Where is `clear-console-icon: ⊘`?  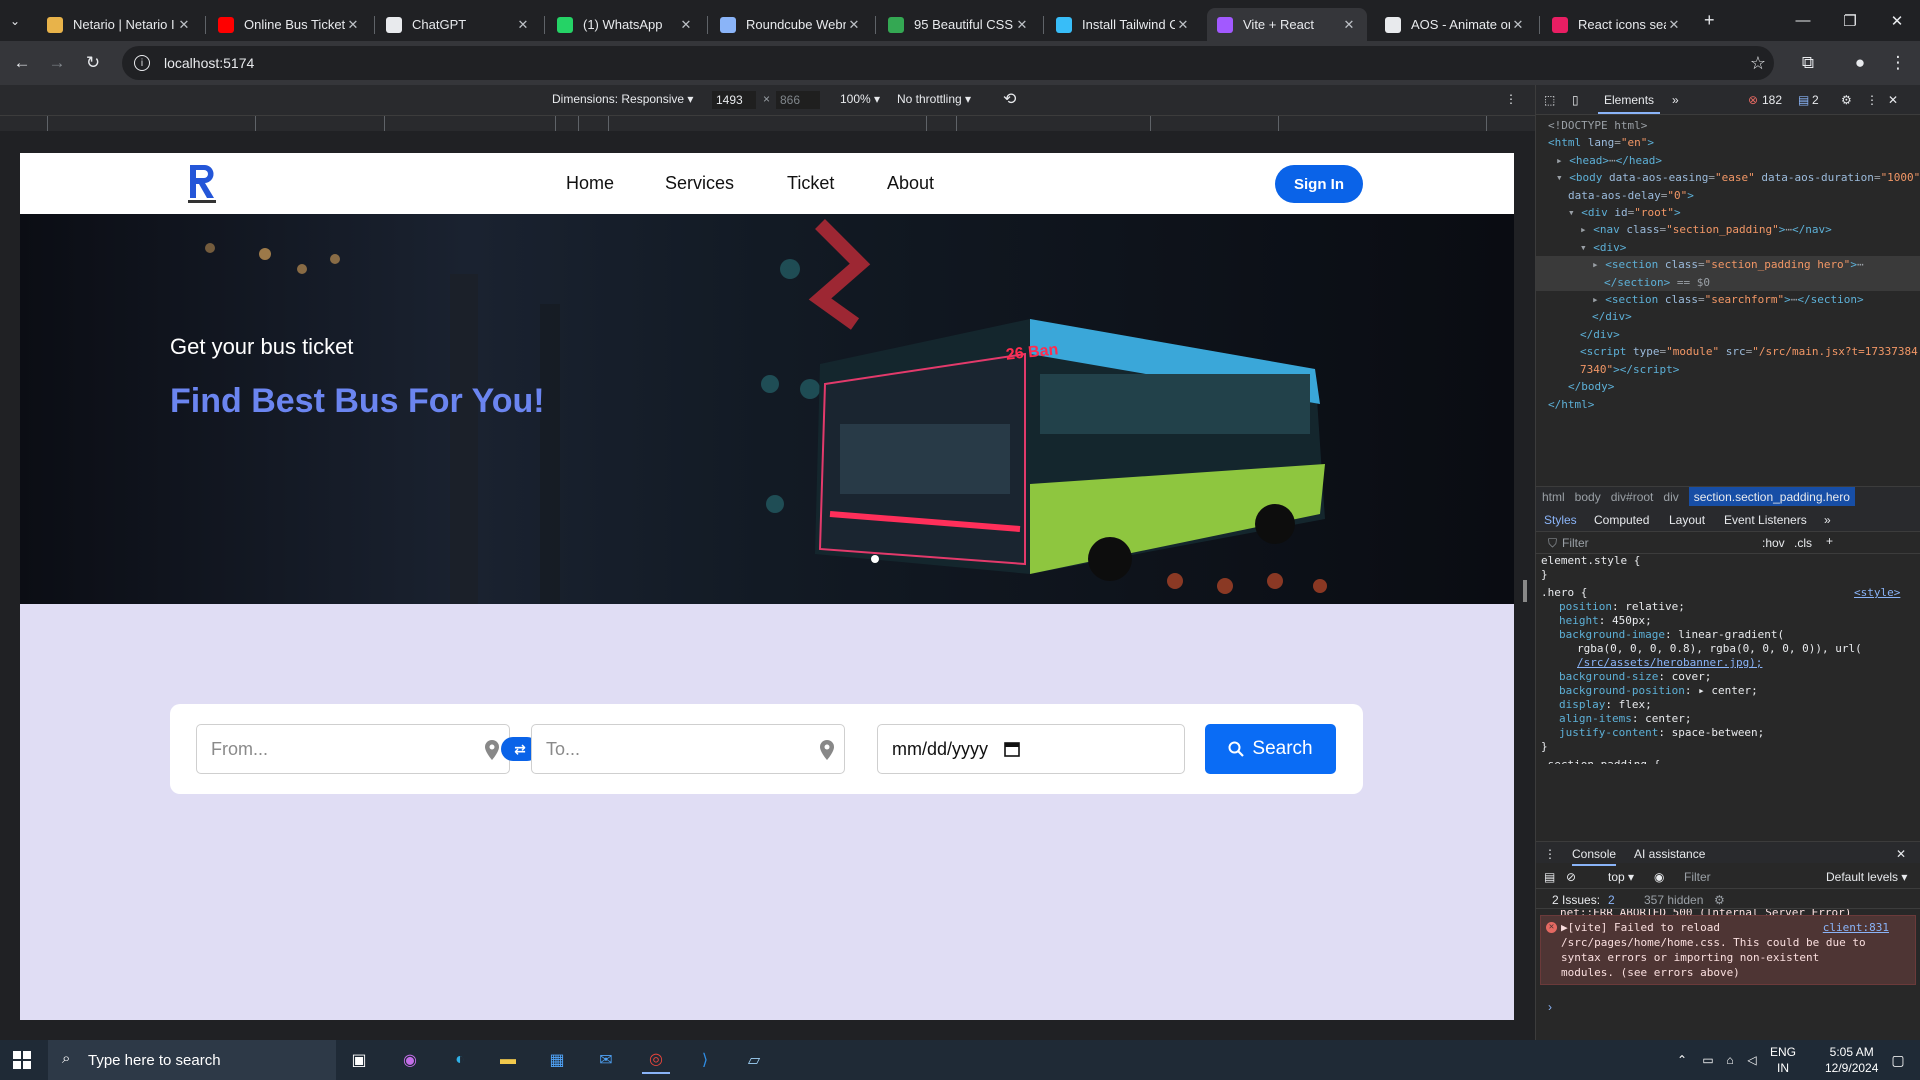
clear-console-icon: ⊘ is located at coordinates (1571, 877).